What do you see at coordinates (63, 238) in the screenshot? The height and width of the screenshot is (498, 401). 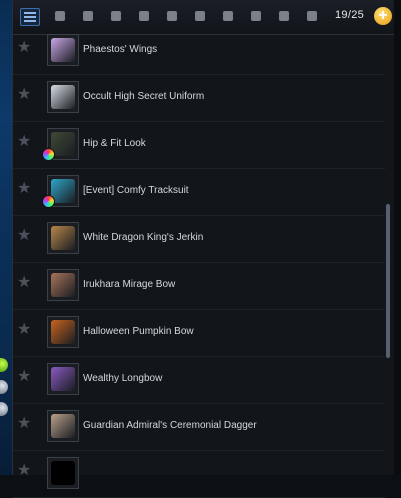 I see `jerkin-icon` at bounding box center [63, 238].